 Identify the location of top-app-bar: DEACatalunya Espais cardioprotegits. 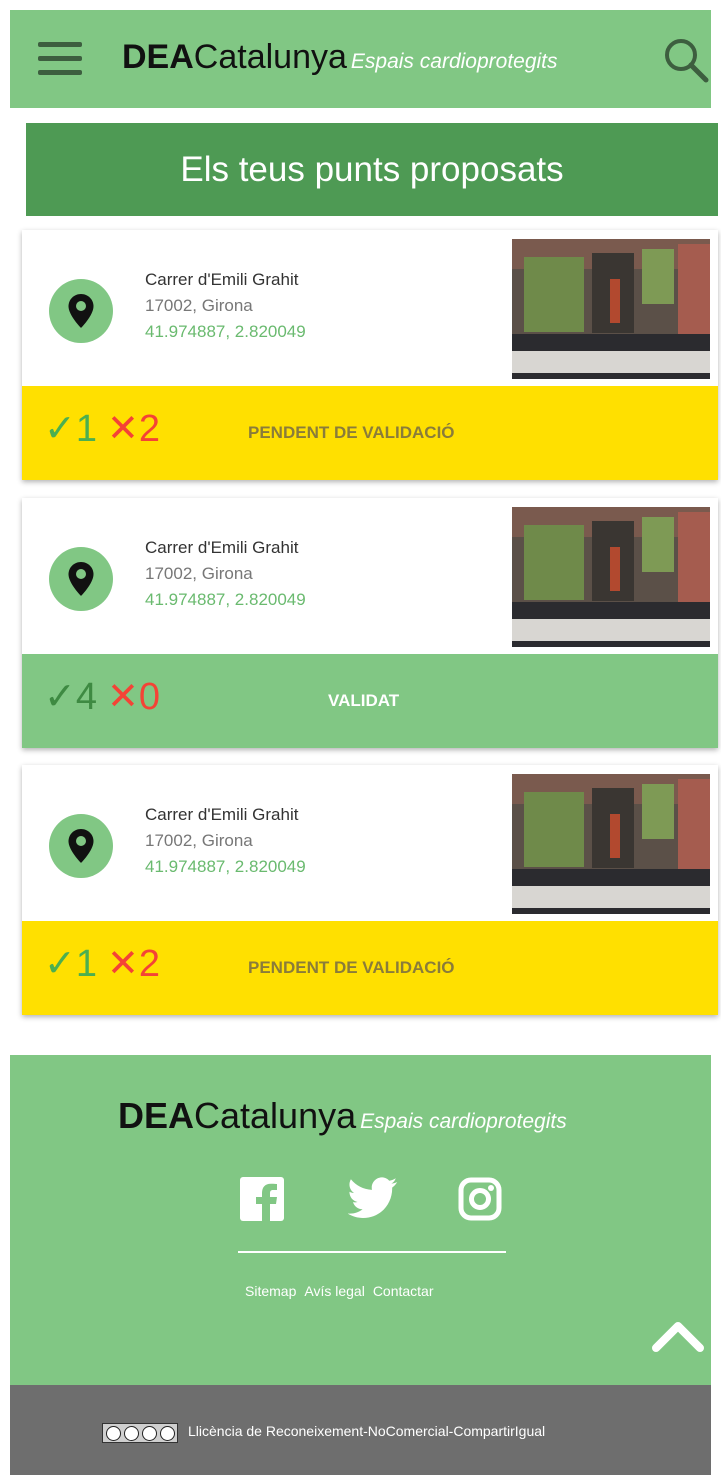
(360, 59).